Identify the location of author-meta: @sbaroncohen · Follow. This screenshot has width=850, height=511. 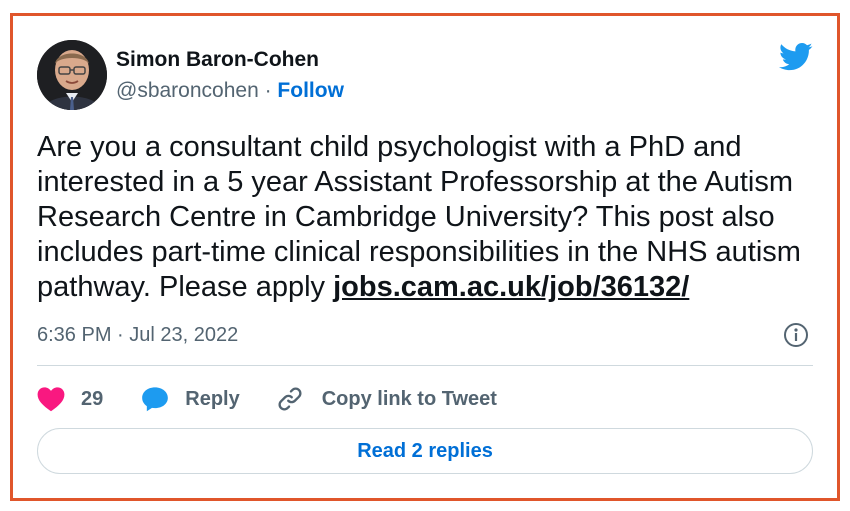
(230, 91).